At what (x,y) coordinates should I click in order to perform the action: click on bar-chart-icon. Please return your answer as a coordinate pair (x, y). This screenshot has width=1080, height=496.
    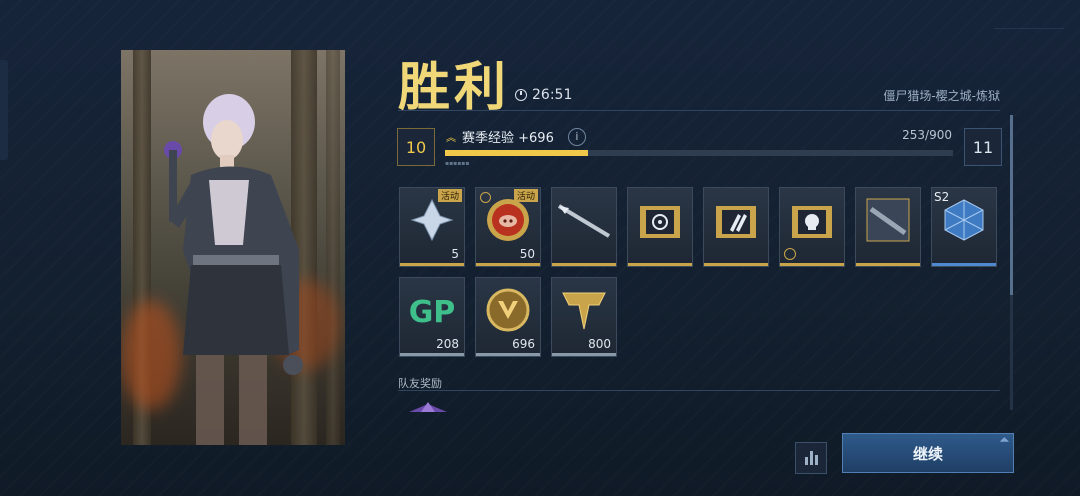
    Looking at the image, I should click on (806, 461).